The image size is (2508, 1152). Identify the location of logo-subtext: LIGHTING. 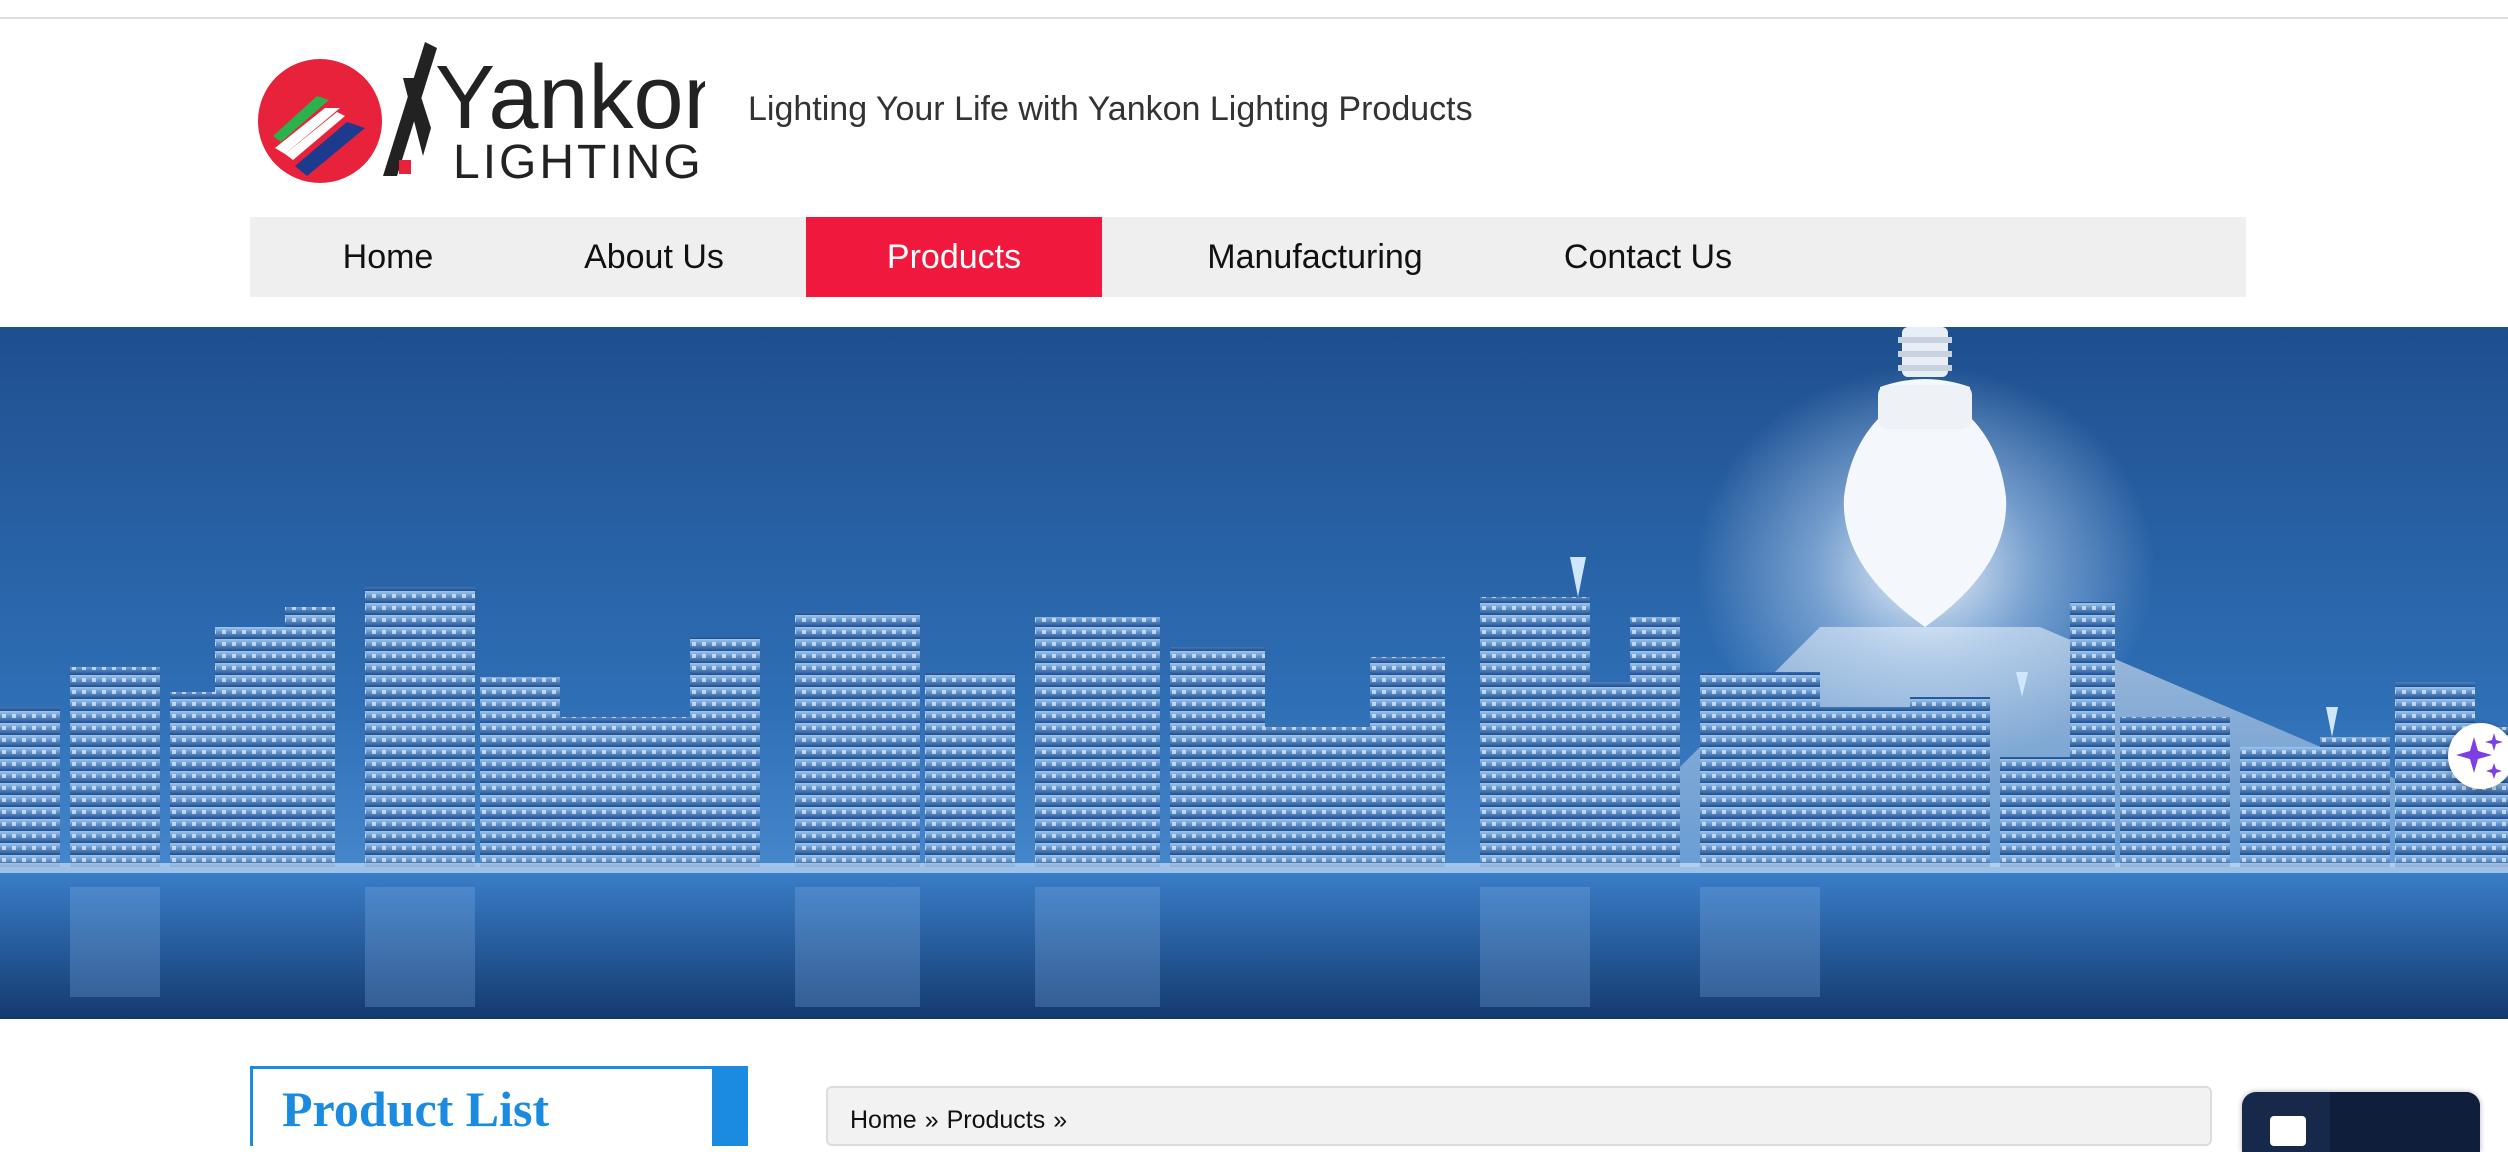
(578, 161).